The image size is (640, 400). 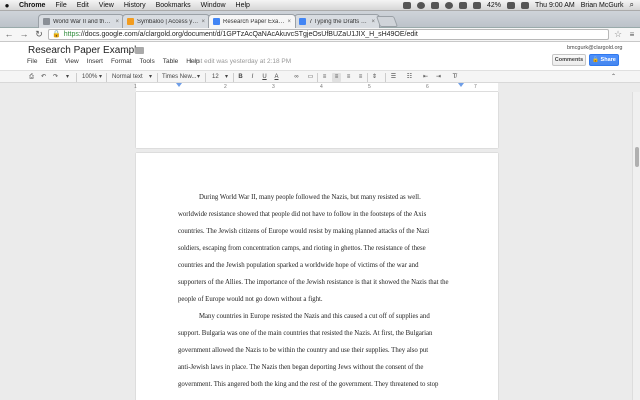 What do you see at coordinates (604, 60) in the screenshot?
I see `share-button: 🔒 Share` at bounding box center [604, 60].